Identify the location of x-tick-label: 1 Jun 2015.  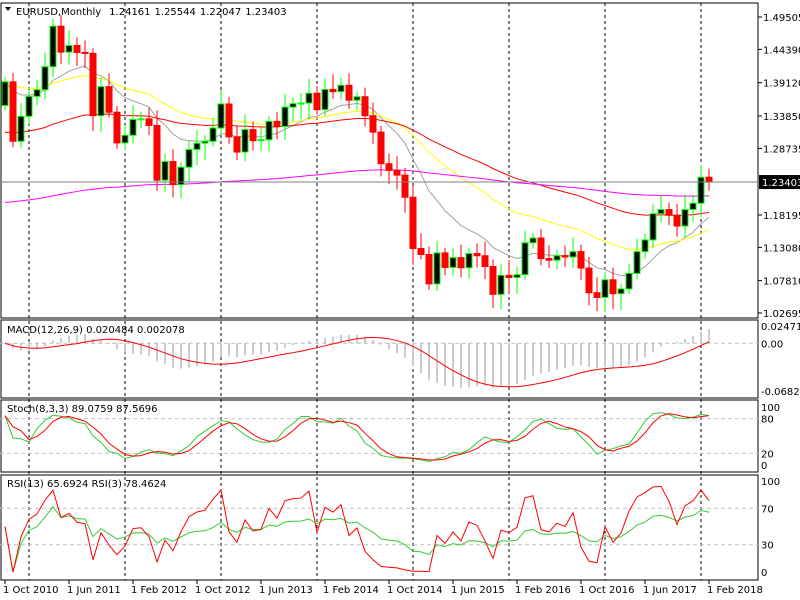
(478, 590).